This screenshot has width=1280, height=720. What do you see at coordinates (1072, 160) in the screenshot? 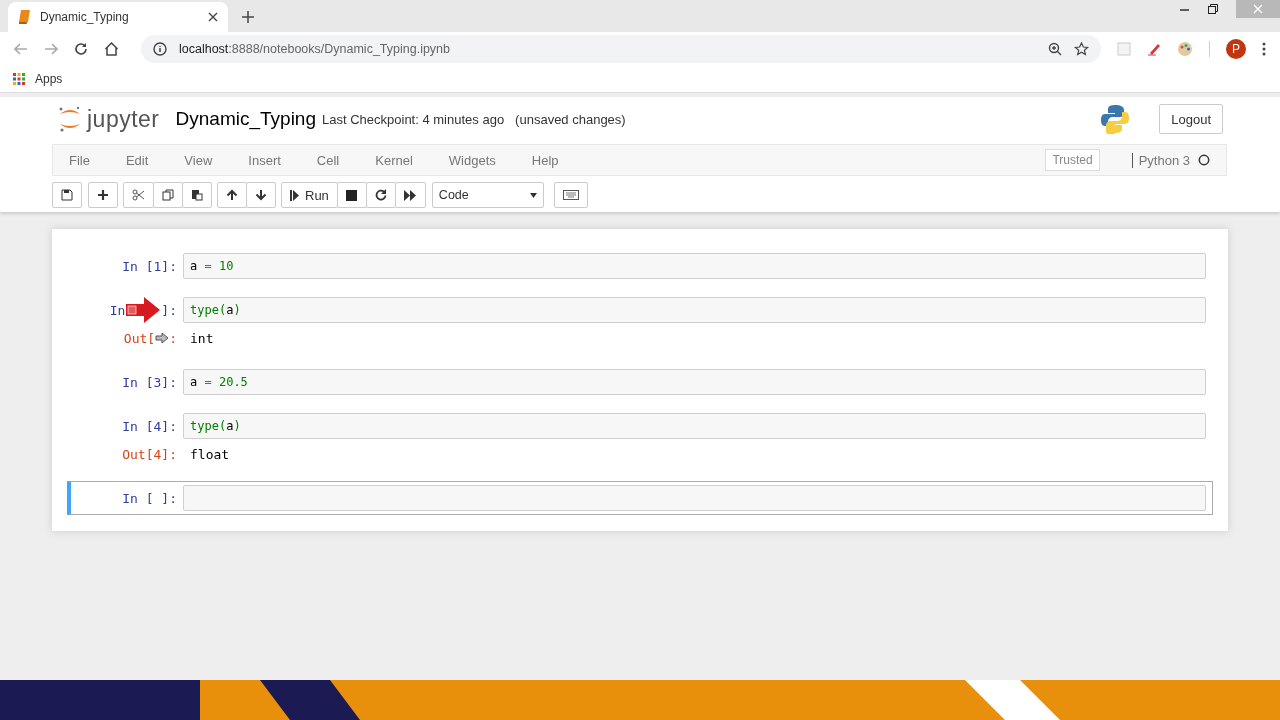
I see `trusted-indicator: Trusted` at bounding box center [1072, 160].